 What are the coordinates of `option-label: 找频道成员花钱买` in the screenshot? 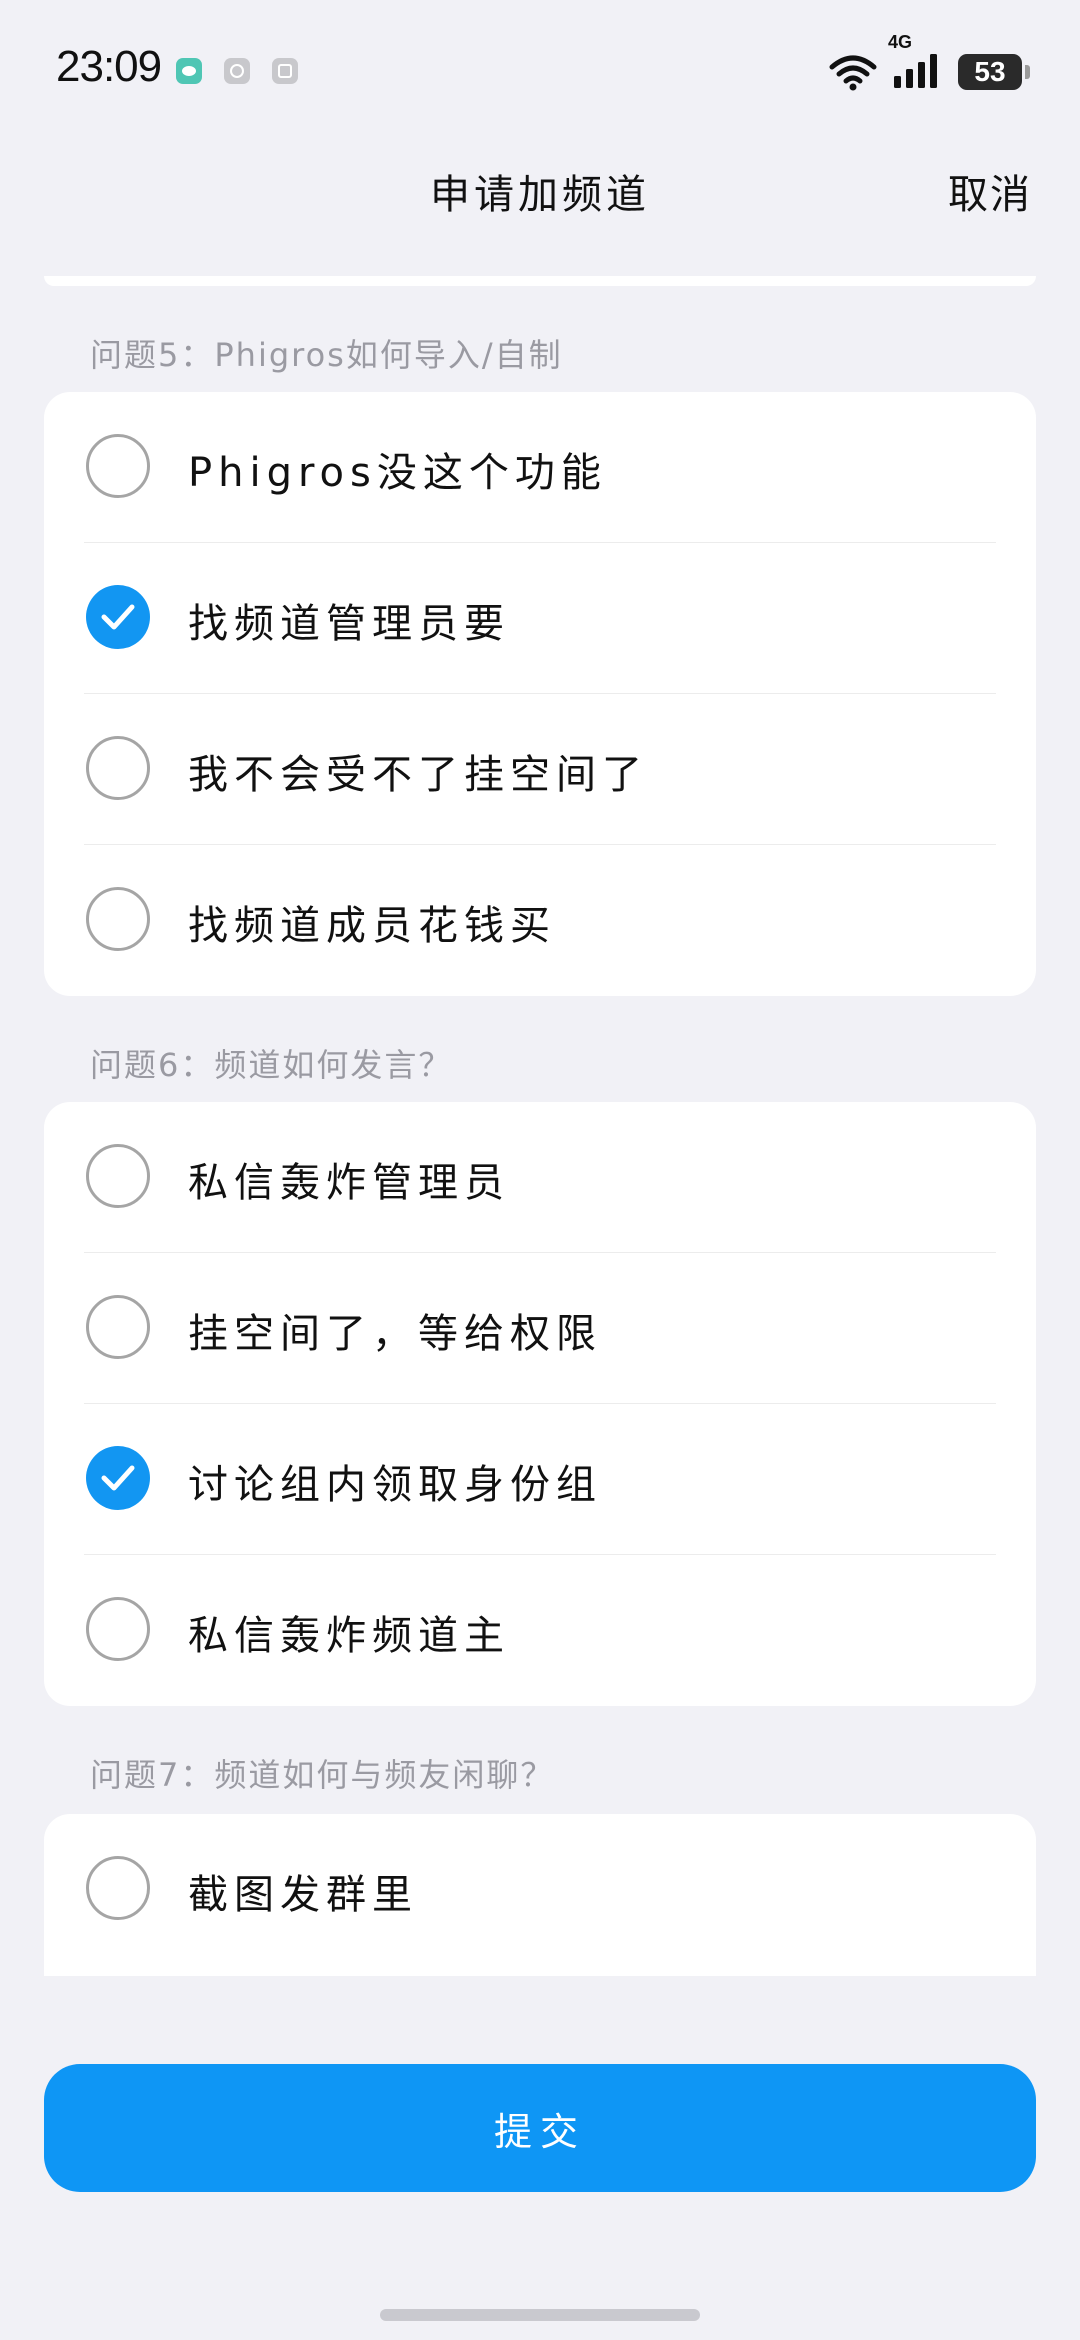 It's located at (372, 926).